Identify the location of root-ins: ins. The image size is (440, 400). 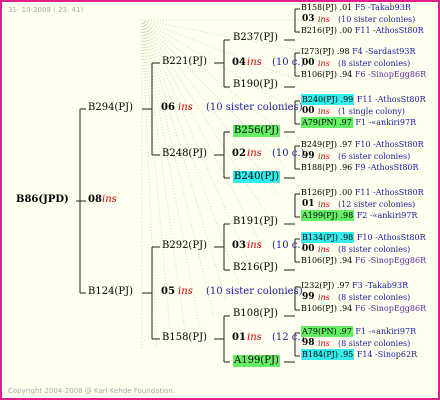
(109, 199).